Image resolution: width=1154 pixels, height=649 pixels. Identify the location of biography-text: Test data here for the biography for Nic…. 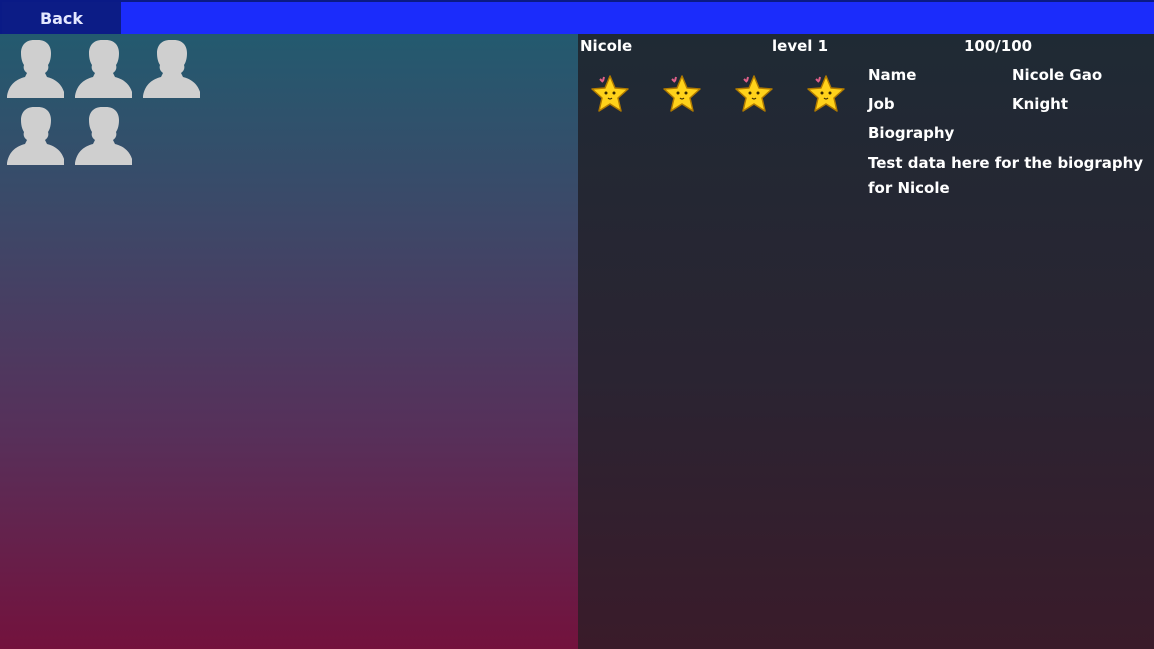
(1006, 175).